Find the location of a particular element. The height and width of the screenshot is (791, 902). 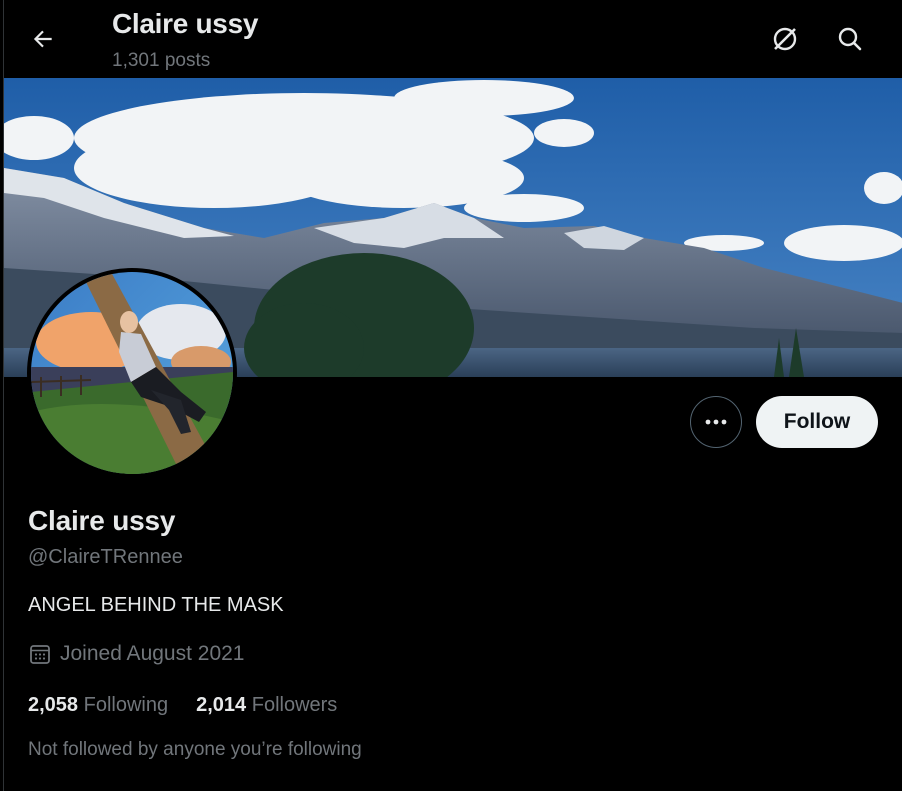

followed-by-text: Not followed by anyone you’re following is located at coordinates (195, 749).